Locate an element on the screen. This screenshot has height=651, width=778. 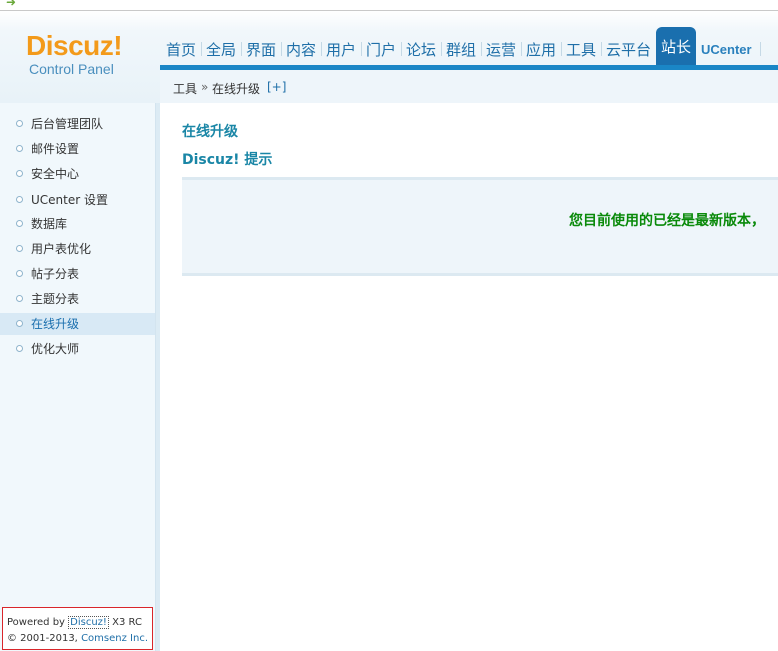
nav-groups: 群组 is located at coordinates (461, 50).